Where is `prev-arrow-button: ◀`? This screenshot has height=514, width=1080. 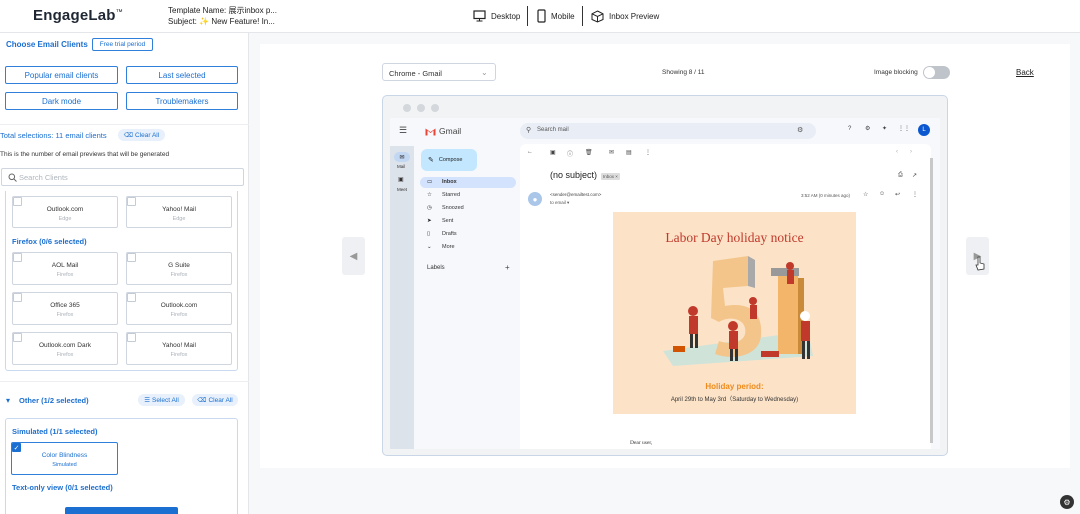
prev-arrow-button: ◀ is located at coordinates (353, 256).